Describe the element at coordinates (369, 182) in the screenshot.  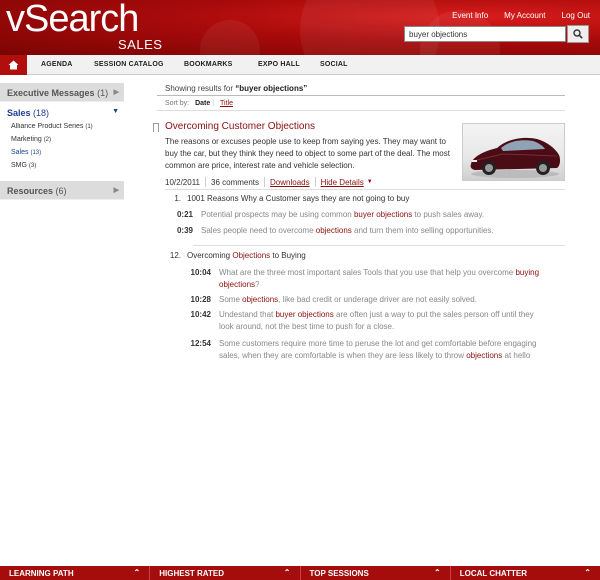
I see `caret-down-icon: ▼` at that location.